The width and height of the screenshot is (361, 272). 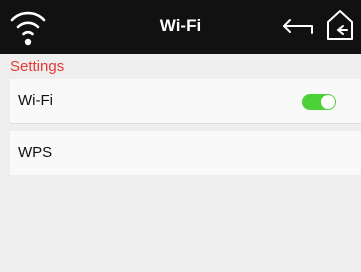 I want to click on back-arrow-icon, so click(x=298, y=27).